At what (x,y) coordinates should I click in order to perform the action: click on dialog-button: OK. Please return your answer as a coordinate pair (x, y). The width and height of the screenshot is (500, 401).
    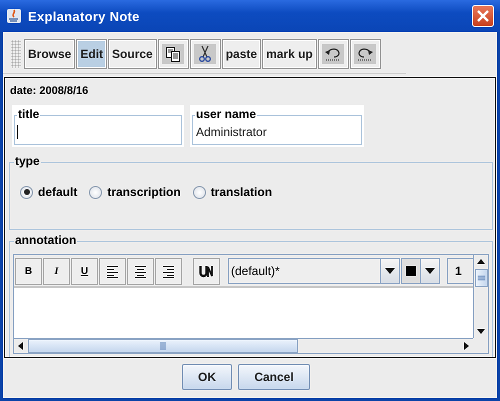
    Looking at the image, I should click on (207, 377).